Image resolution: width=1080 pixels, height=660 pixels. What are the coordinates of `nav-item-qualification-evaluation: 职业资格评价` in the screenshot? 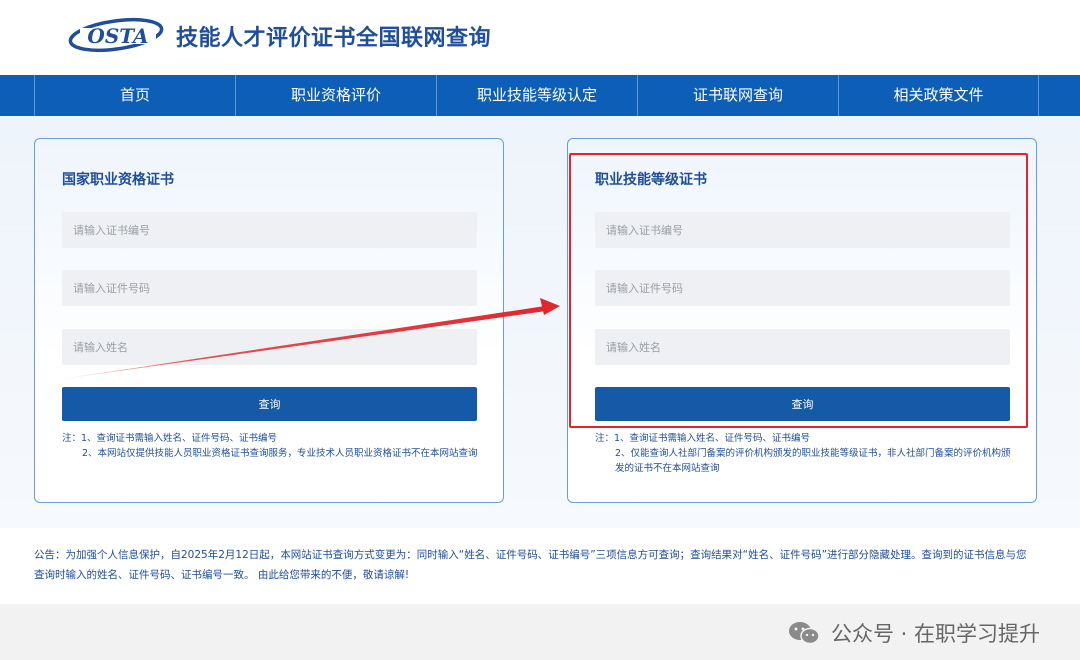 It's located at (335, 95).